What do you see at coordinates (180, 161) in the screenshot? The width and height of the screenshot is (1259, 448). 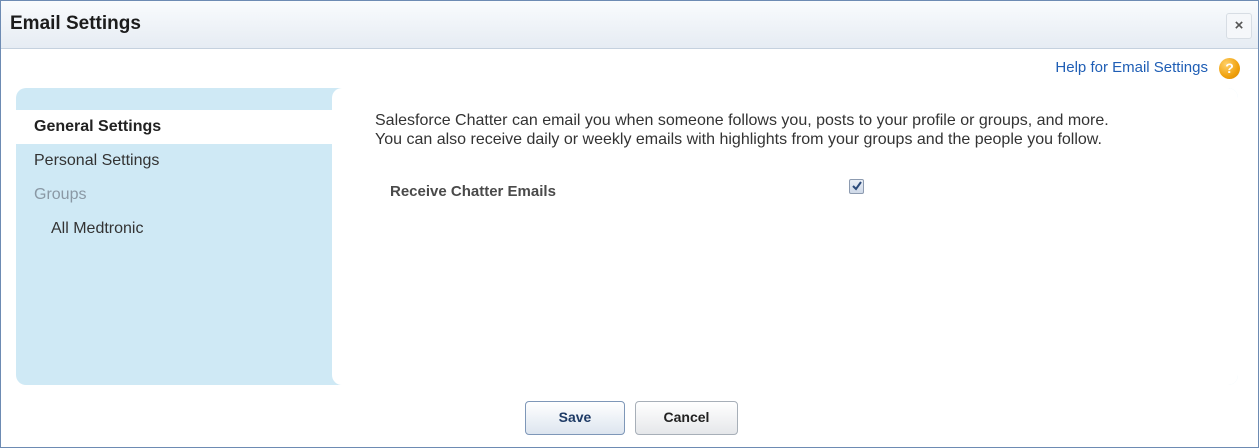 I see `nav-item-personal-settings: Personal Settings` at bounding box center [180, 161].